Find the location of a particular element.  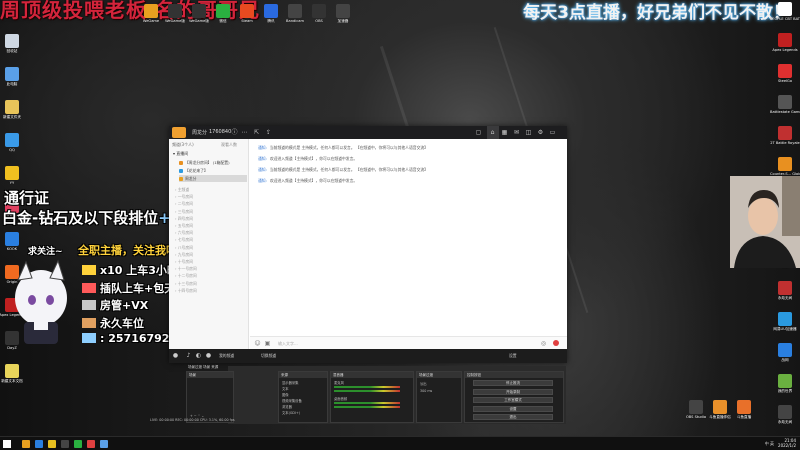

sidebar-item-room: › 十一号房间 is located at coordinates (186, 269).